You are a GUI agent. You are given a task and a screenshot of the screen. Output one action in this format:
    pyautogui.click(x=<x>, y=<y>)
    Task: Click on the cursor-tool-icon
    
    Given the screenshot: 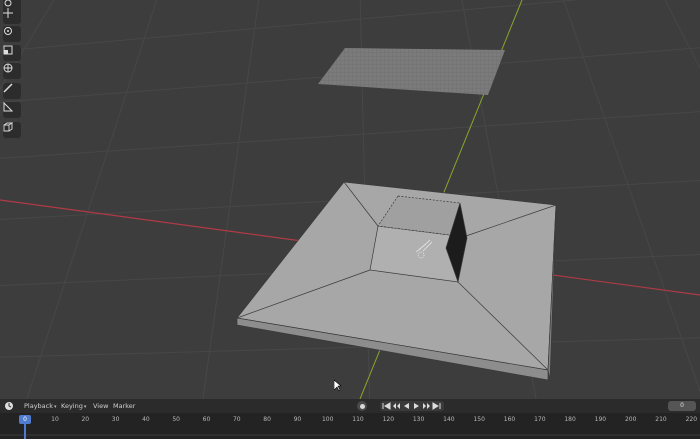 What is the action you would take?
    pyautogui.click(x=8, y=3)
    